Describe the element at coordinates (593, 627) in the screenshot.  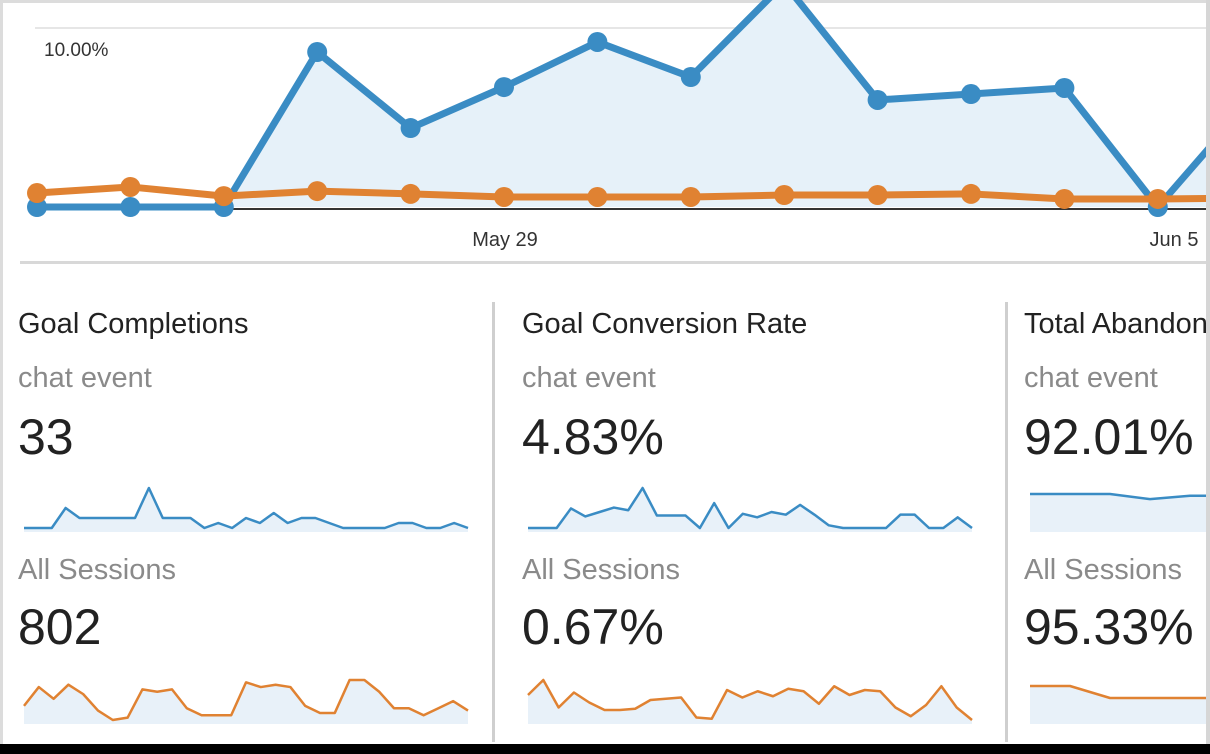
I see `metric-value-all-sessions: 0.67%` at that location.